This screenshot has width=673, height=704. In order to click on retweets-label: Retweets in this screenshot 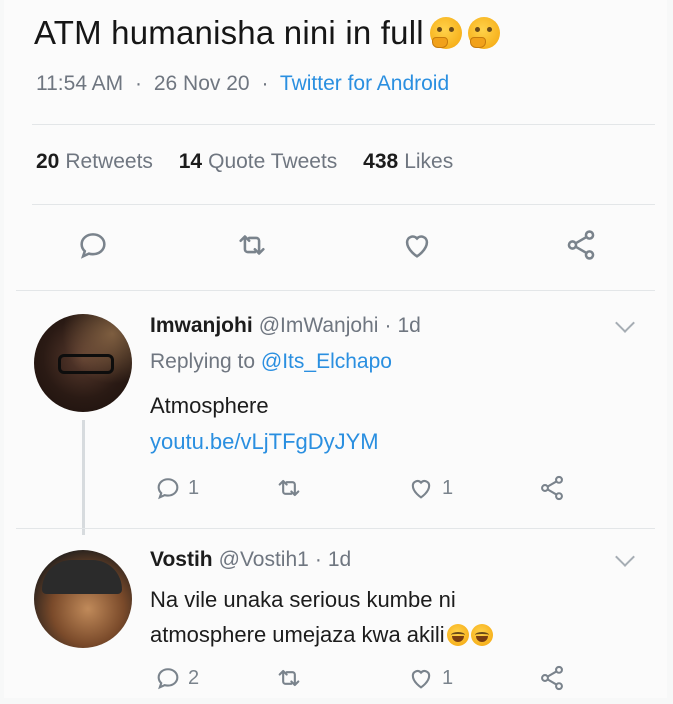, I will do `click(109, 161)`.